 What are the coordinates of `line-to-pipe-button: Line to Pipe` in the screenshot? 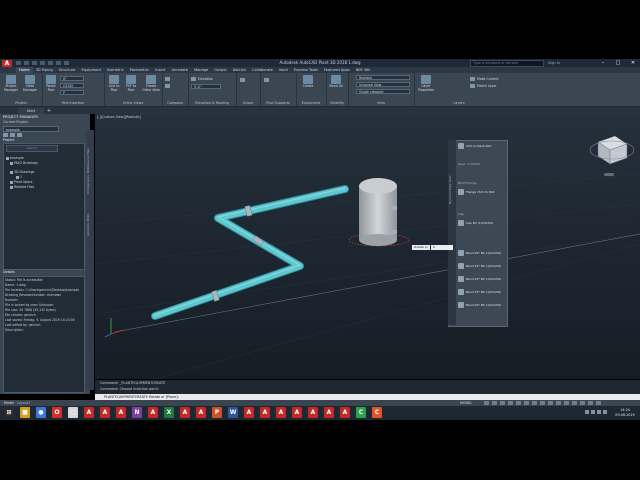 It's located at (114, 83).